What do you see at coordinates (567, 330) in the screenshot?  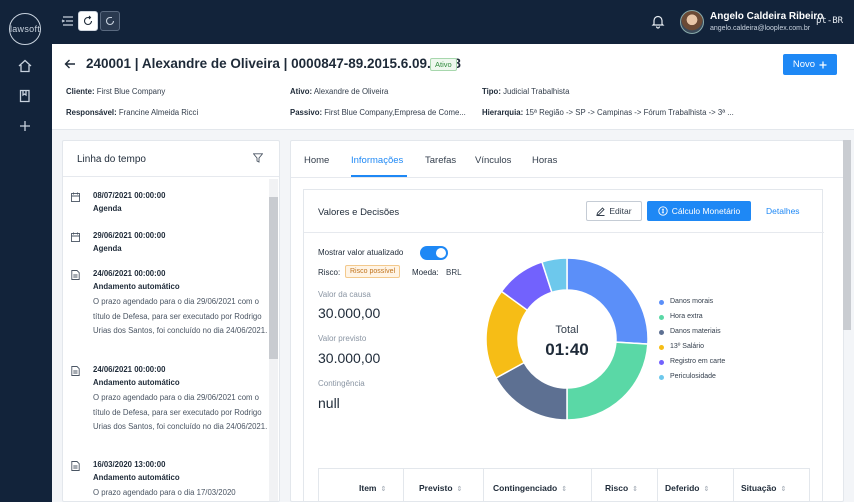 I see `donut-total-label: Total` at bounding box center [567, 330].